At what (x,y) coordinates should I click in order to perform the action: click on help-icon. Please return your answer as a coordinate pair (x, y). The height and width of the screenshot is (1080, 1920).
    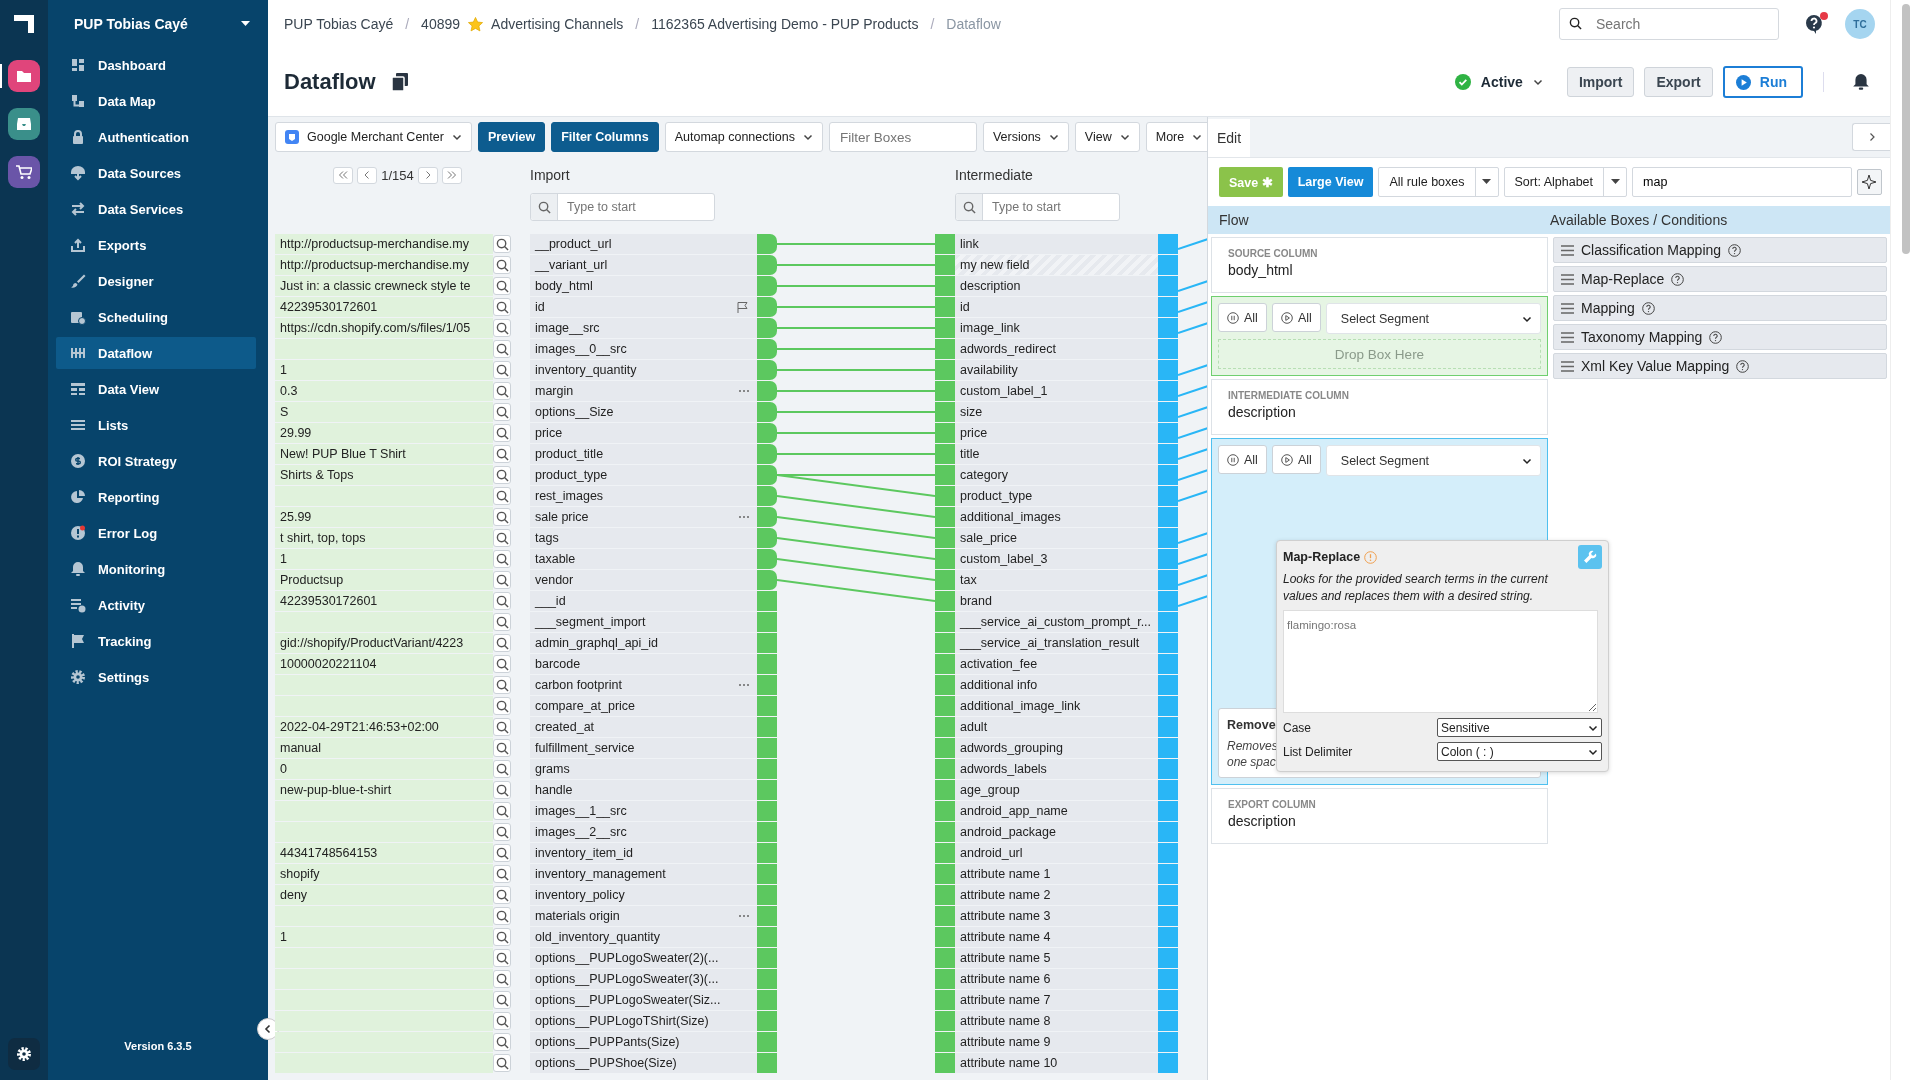
    Looking at the image, I should click on (1716, 337).